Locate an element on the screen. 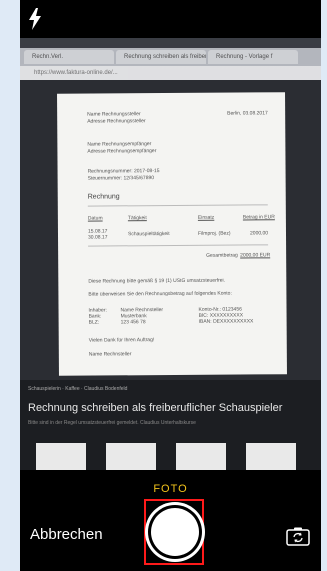  browser-tab: Rechnung - Vorlage f is located at coordinates (253, 57).